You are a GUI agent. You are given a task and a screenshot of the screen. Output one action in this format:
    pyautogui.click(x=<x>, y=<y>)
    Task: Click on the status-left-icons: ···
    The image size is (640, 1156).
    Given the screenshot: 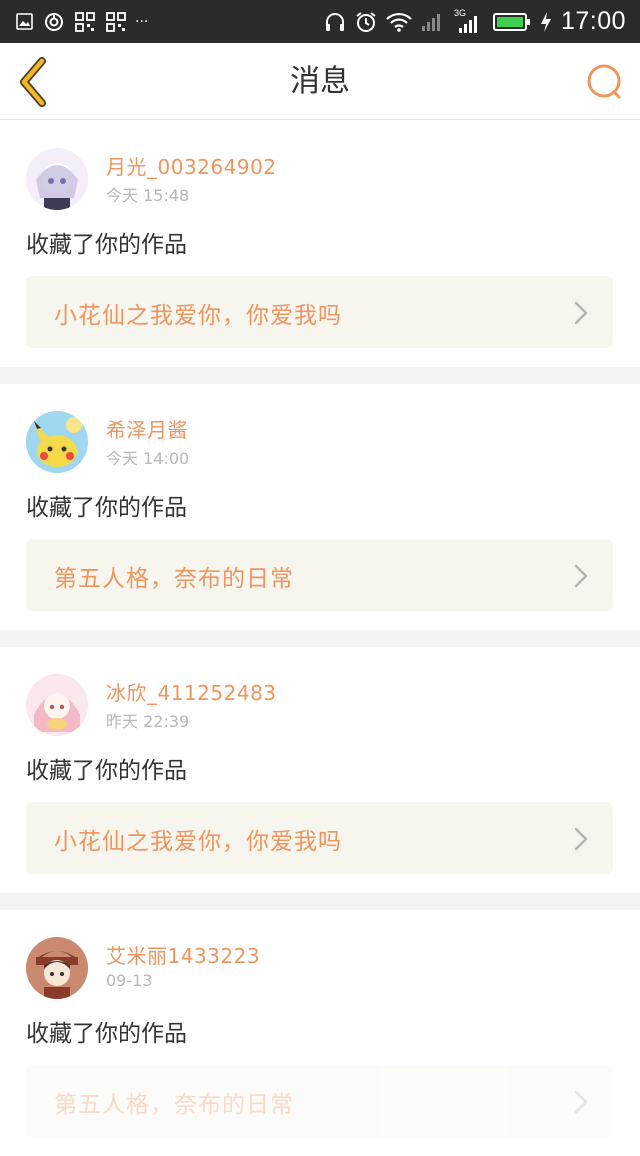 What is the action you would take?
    pyautogui.click(x=82, y=21)
    